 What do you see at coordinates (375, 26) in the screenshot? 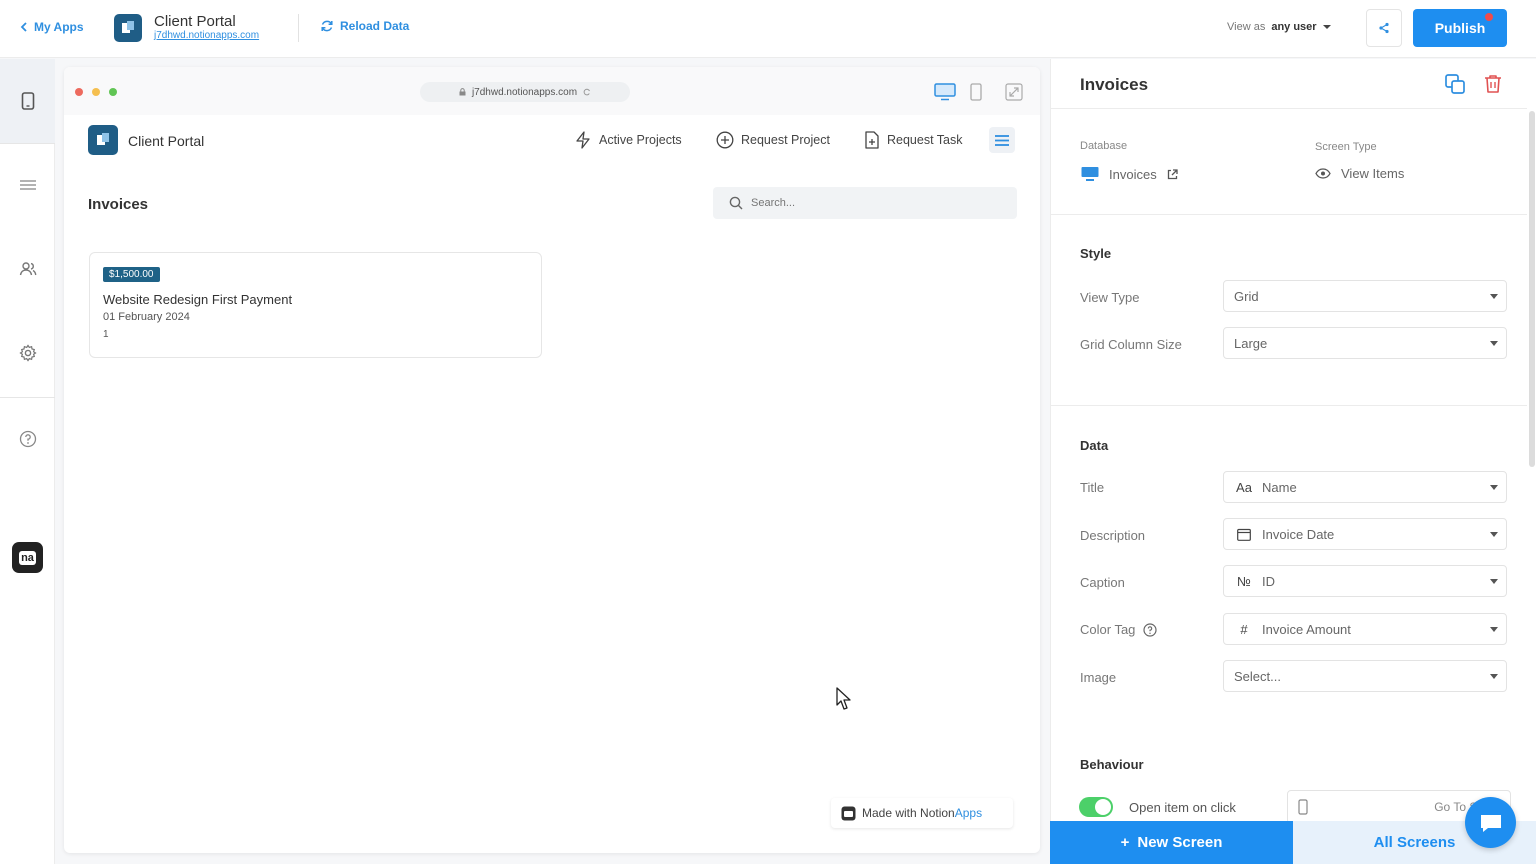
I see `reload-data-label: Reload Data` at bounding box center [375, 26].